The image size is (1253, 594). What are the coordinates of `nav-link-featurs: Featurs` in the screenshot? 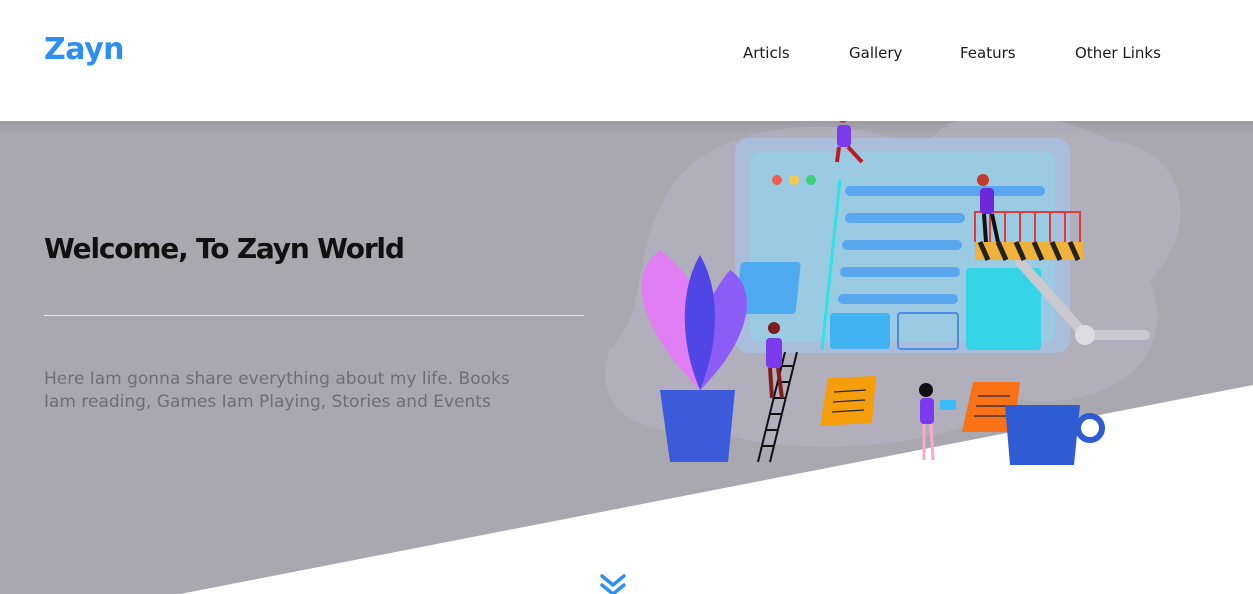 It's located at (988, 53).